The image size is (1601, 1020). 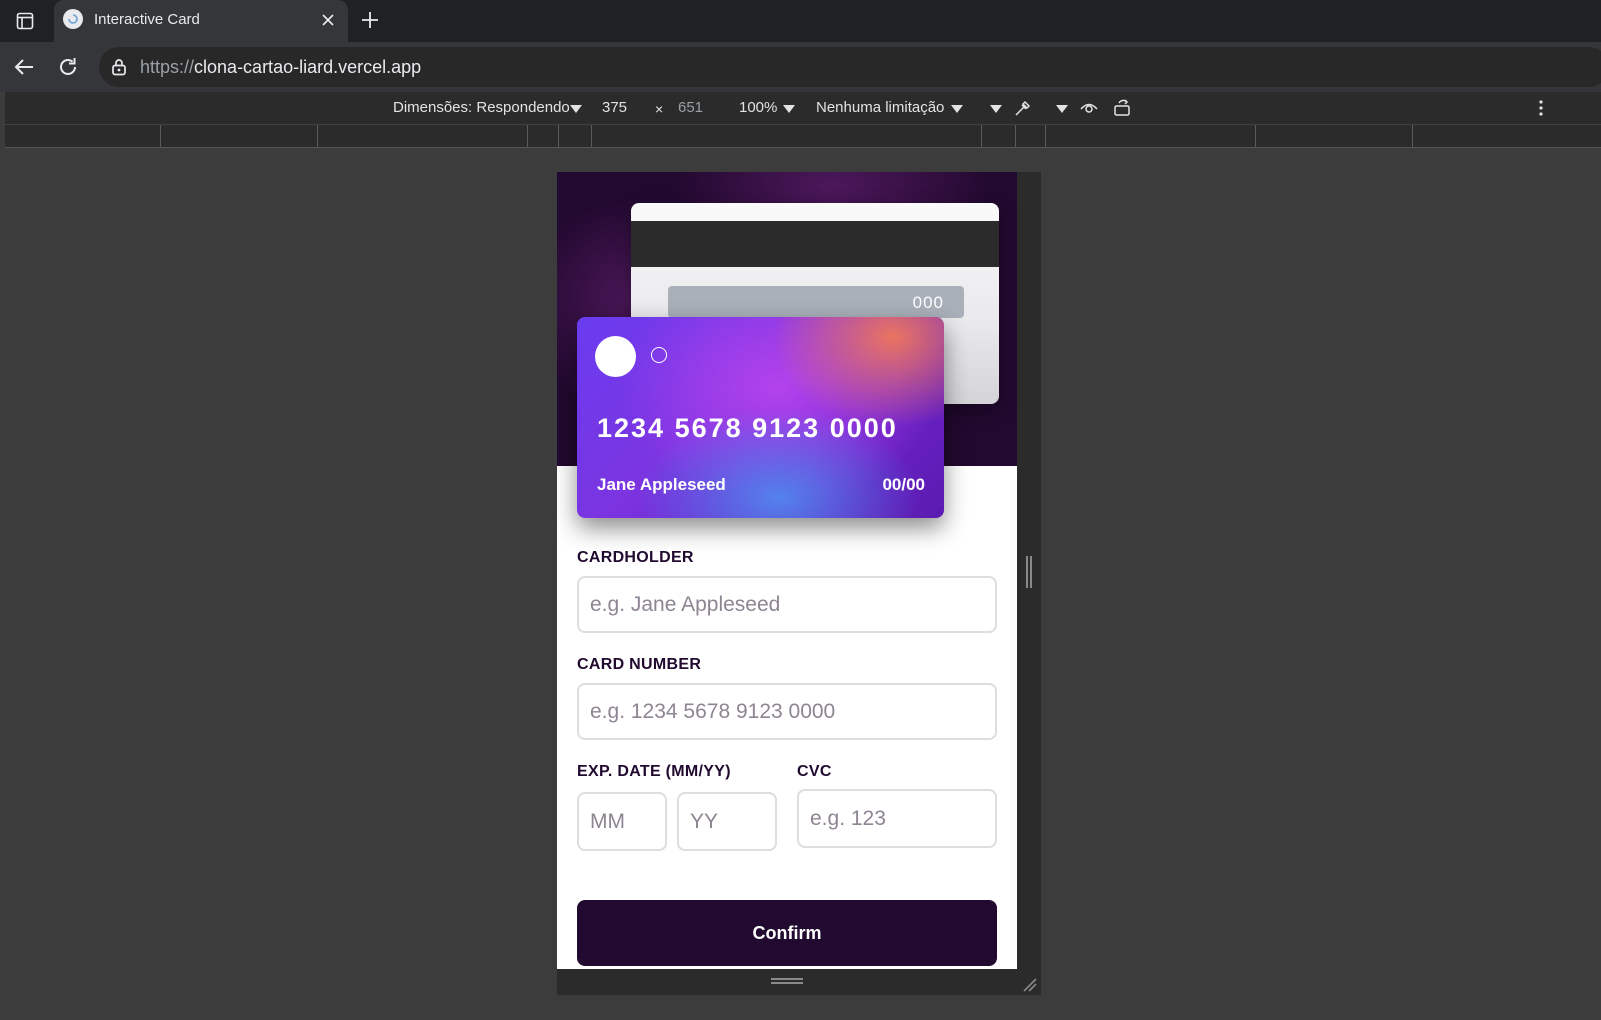 I want to click on capture-caret-icon, so click(x=1062, y=109).